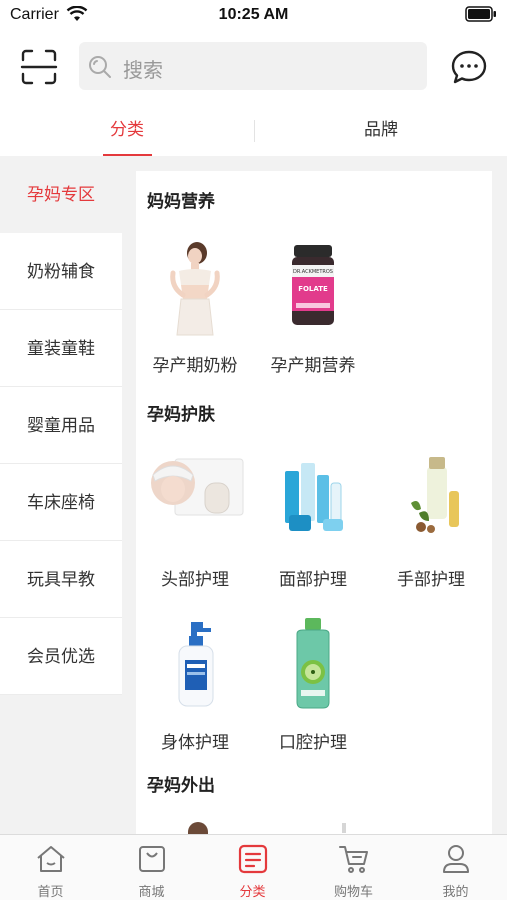 This screenshot has width=507, height=900. Describe the element at coordinates (143, 71) in the screenshot. I see `search-placeholder: 搜索` at that location.